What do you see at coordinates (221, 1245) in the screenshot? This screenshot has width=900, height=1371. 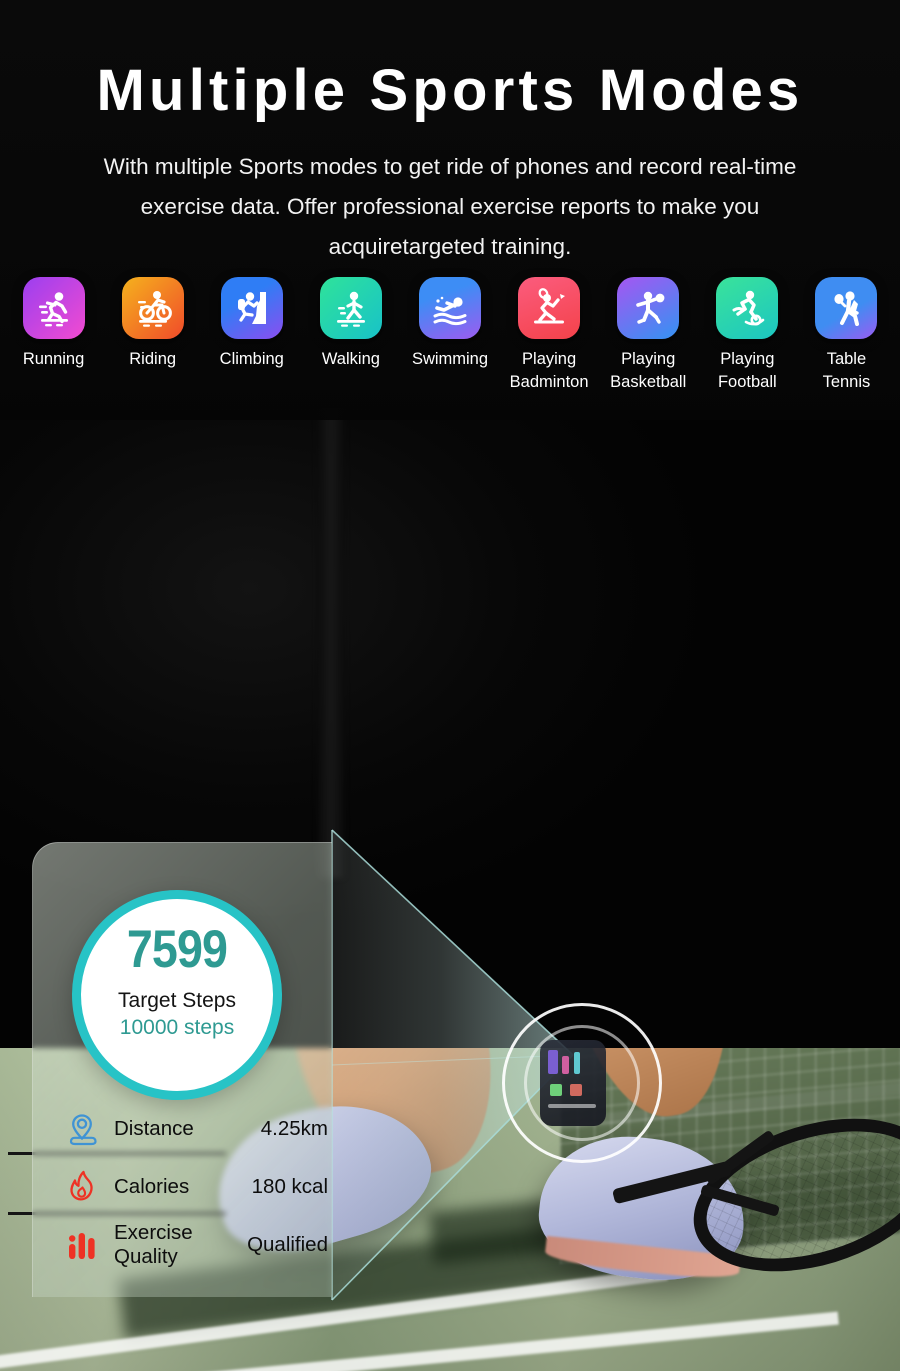 I see `stat-quality-text: Exercise Quality Qualified` at bounding box center [221, 1245].